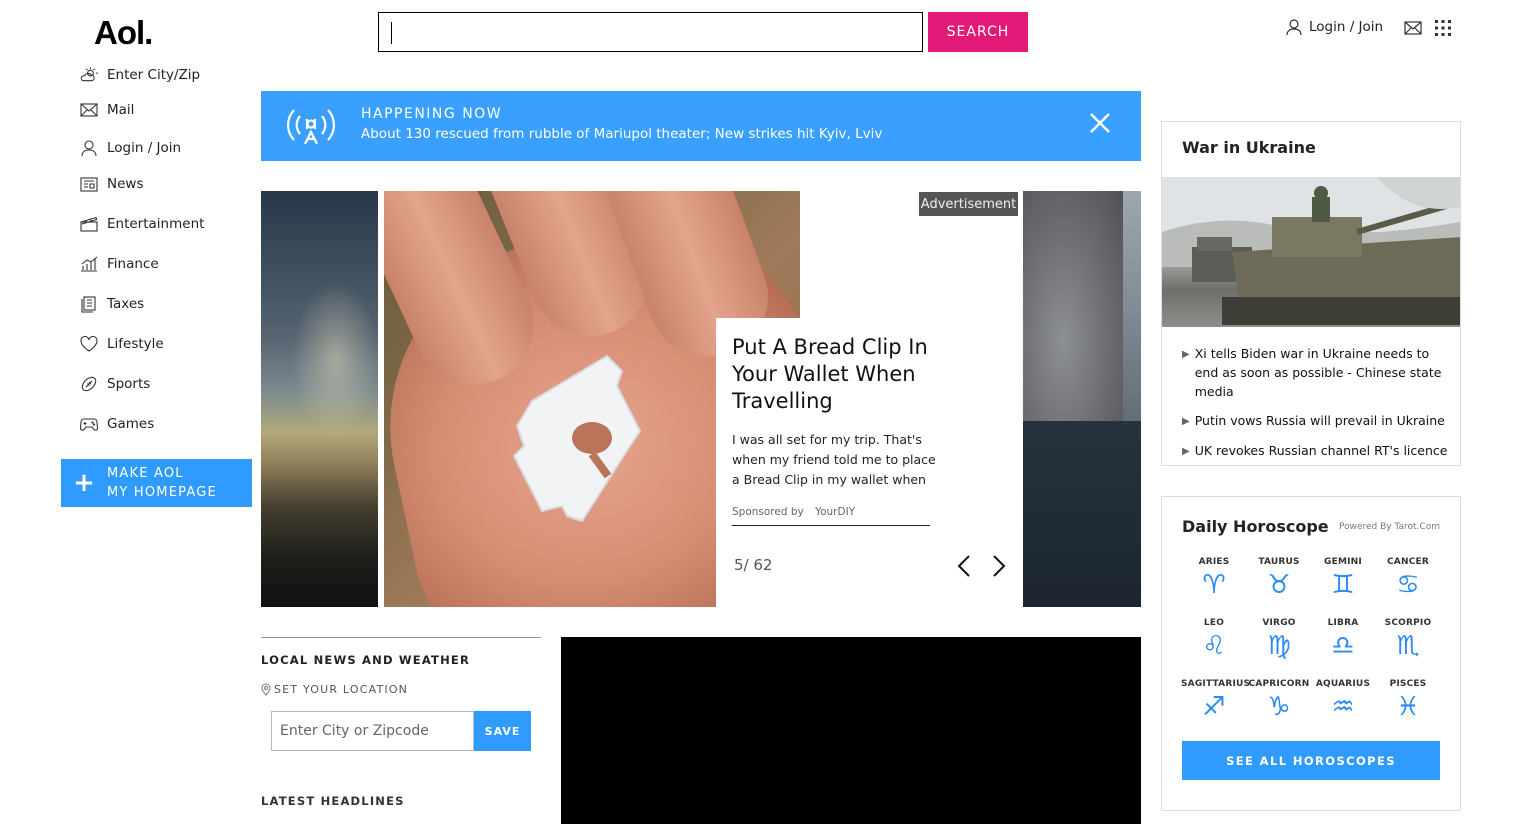 This screenshot has width=1536, height=824. What do you see at coordinates (131, 424) in the screenshot?
I see `sidebar-item-label: Games` at bounding box center [131, 424].